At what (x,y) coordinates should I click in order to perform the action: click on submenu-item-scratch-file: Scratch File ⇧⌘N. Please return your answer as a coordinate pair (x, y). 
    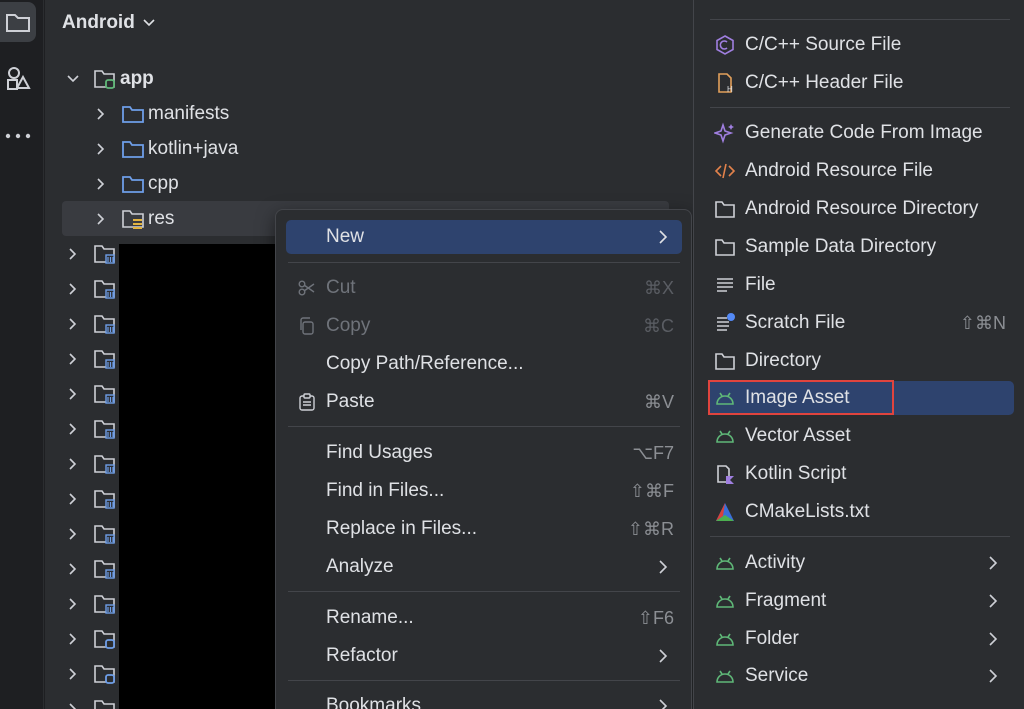
    Looking at the image, I should click on (861, 323).